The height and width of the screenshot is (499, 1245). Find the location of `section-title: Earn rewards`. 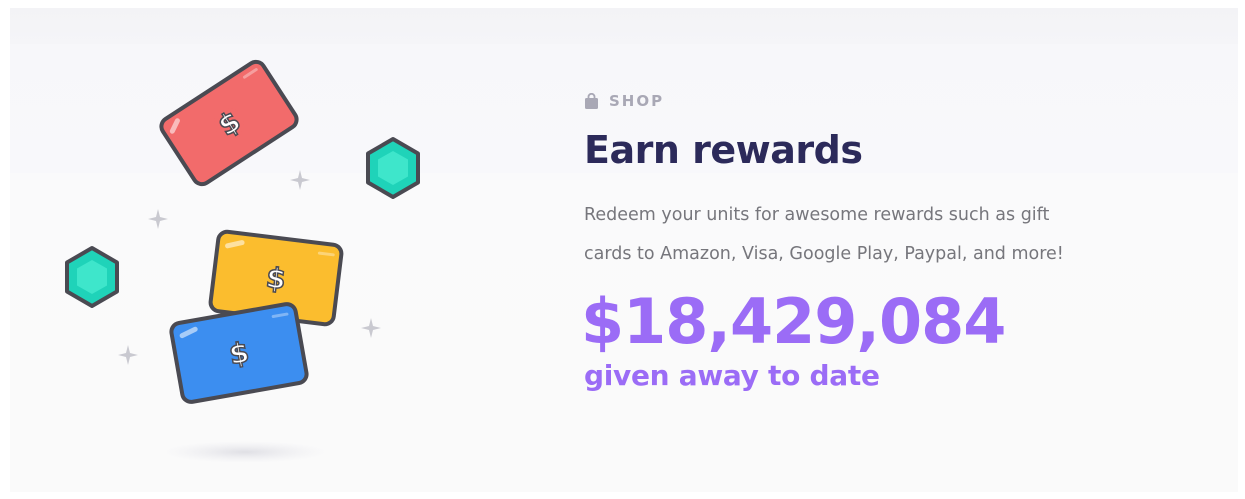

section-title: Earn rewards is located at coordinates (723, 150).